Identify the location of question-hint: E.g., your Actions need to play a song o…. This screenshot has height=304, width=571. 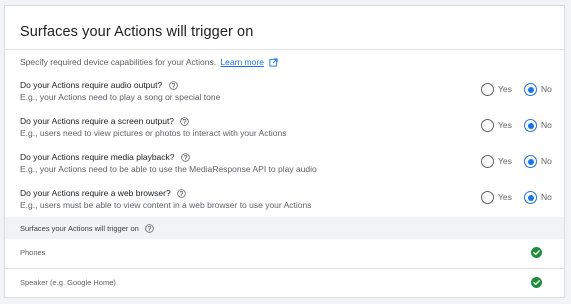
(120, 97).